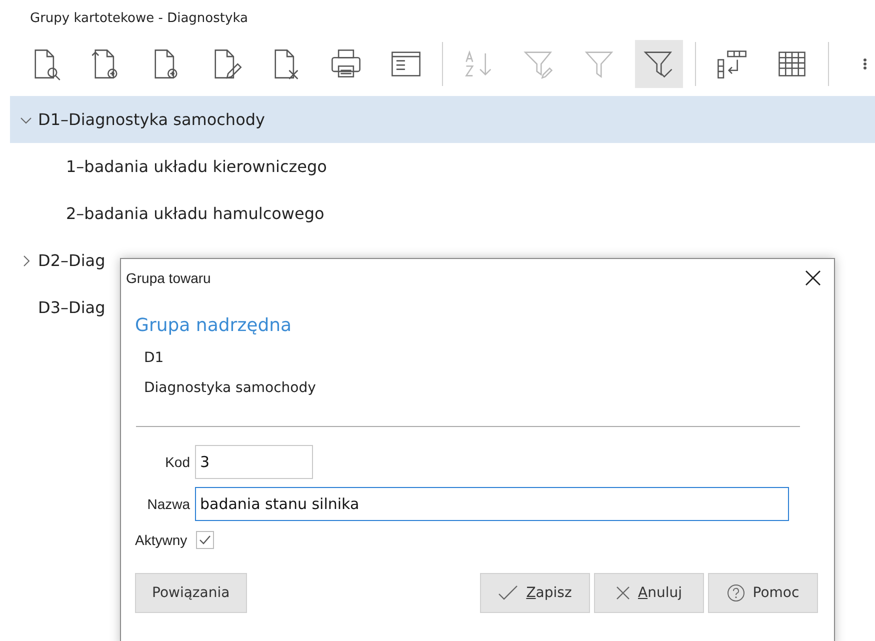 This screenshot has height=641, width=875. Describe the element at coordinates (151, 119) in the screenshot. I see `tree-item-label: D1–Diagnostyka samochody` at that location.